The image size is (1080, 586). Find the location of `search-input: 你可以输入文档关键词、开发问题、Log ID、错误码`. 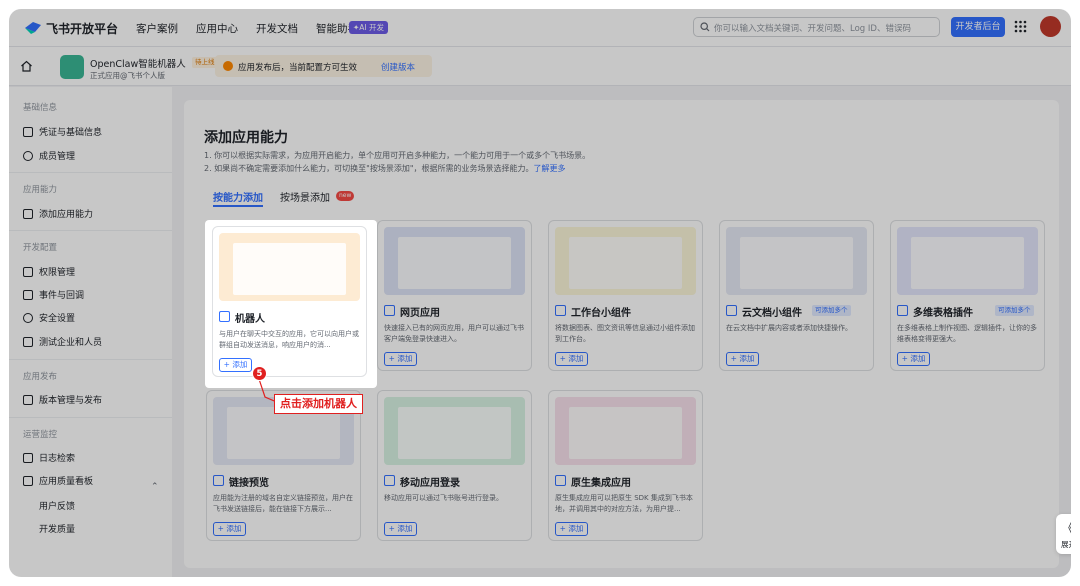

search-input: 你可以输入文档关键词、开发问题、Log ID、错误码 is located at coordinates (816, 27).